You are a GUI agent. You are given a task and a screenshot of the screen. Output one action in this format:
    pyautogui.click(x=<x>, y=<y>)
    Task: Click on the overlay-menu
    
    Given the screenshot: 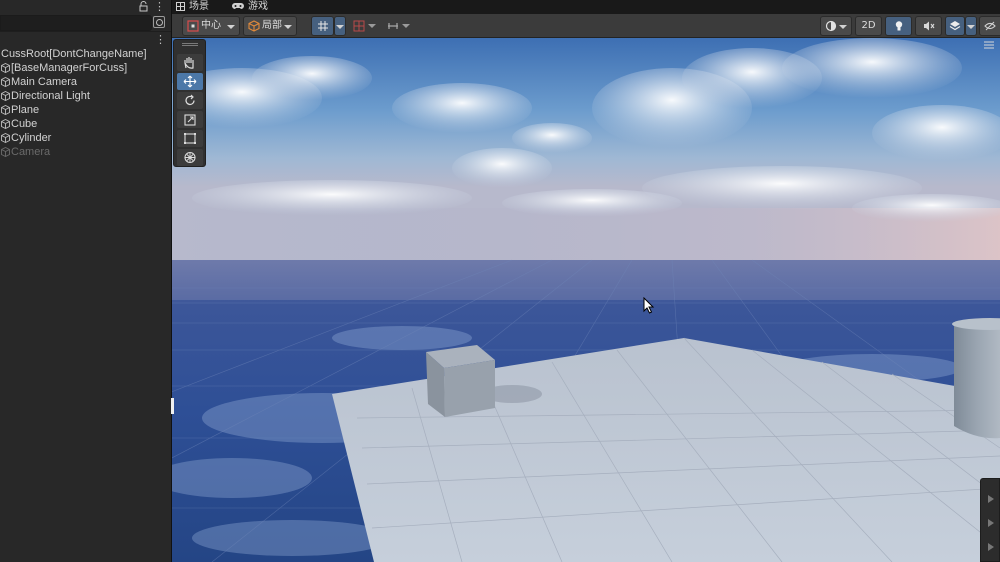 What is the action you would take?
    pyautogui.click(x=990, y=520)
    